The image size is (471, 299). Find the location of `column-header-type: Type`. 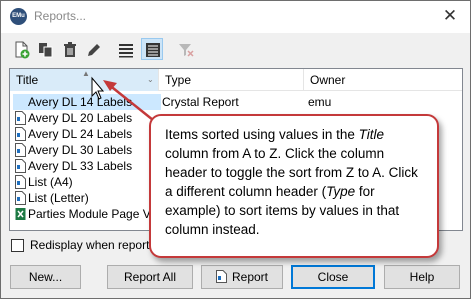

column-header-type: Type is located at coordinates (231, 80).